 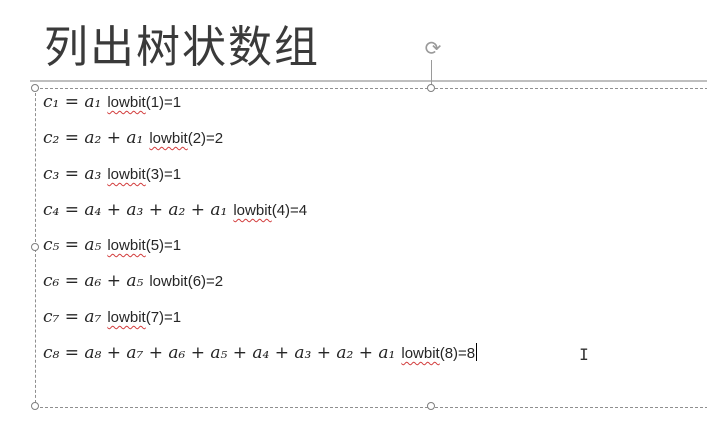 I want to click on lowbit-result: (1)=1, so click(x=163, y=102).